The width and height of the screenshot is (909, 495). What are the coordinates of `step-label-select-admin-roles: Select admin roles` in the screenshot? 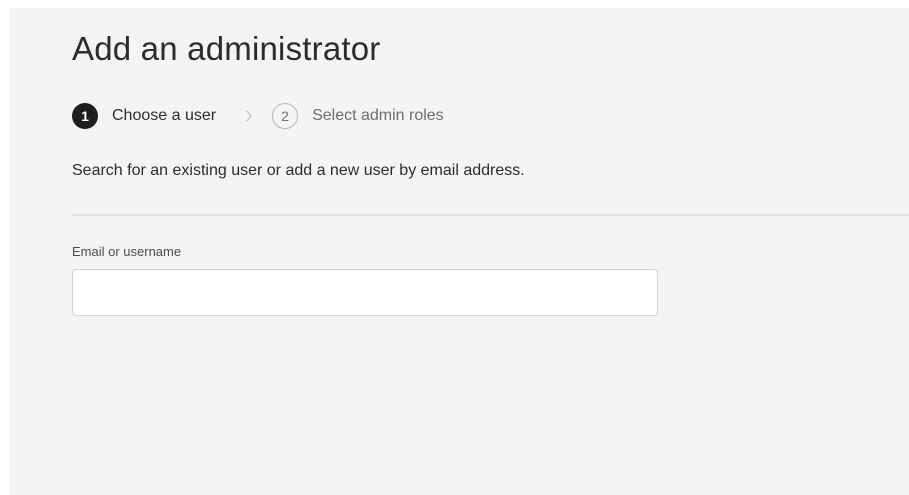 It's located at (378, 115).